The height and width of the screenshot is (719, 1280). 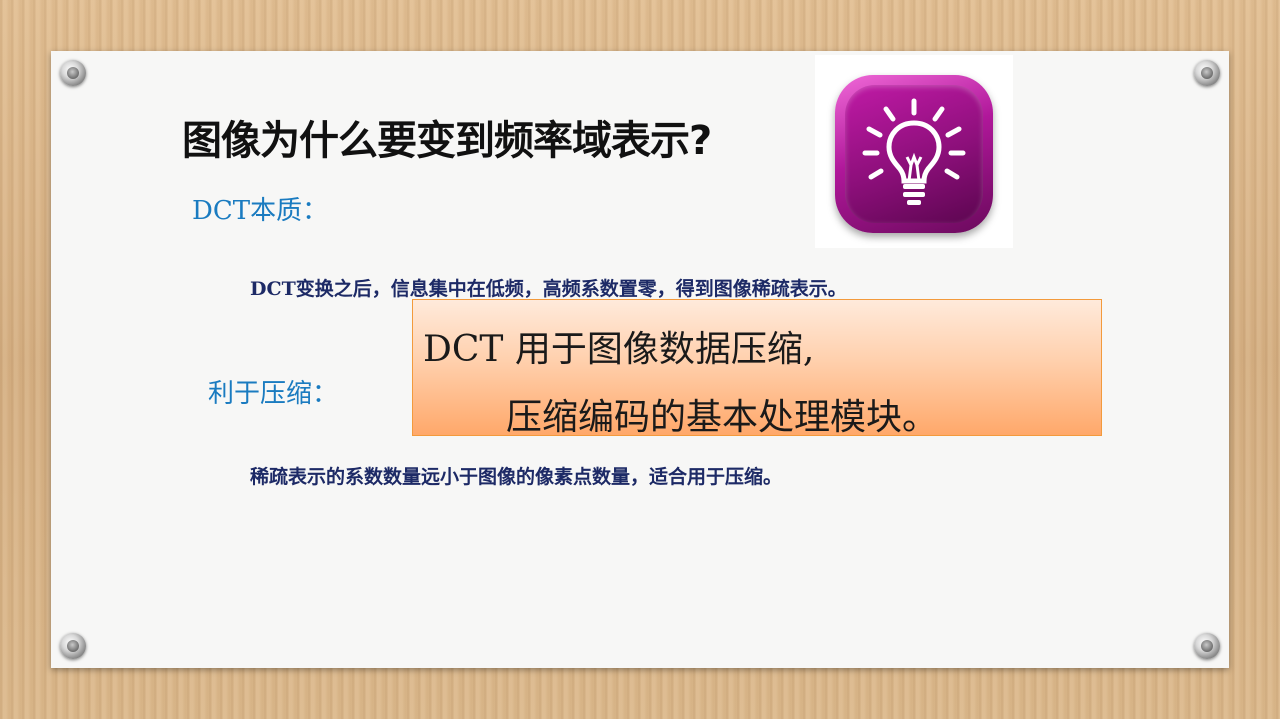 I want to click on callout-line-1: DCT 用于图像数据压缩,, so click(x=619, y=349).